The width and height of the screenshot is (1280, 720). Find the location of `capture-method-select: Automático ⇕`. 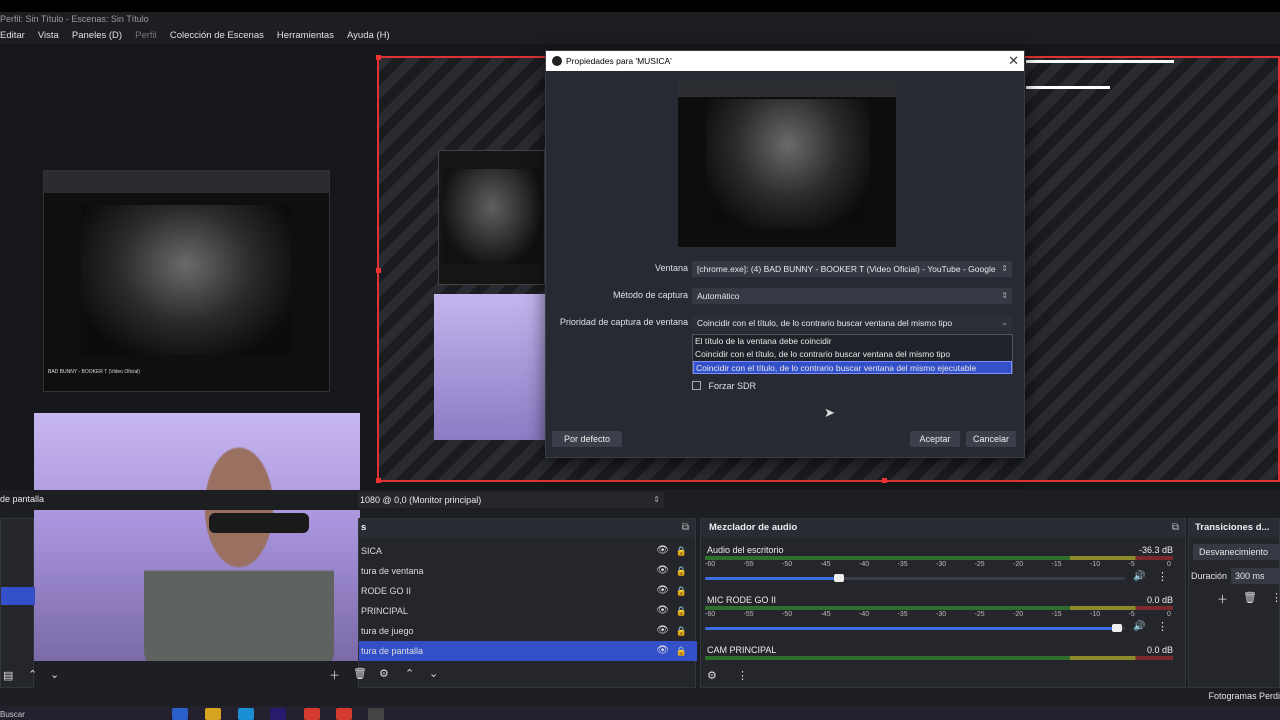

capture-method-select: Automático ⇕ is located at coordinates (852, 296).